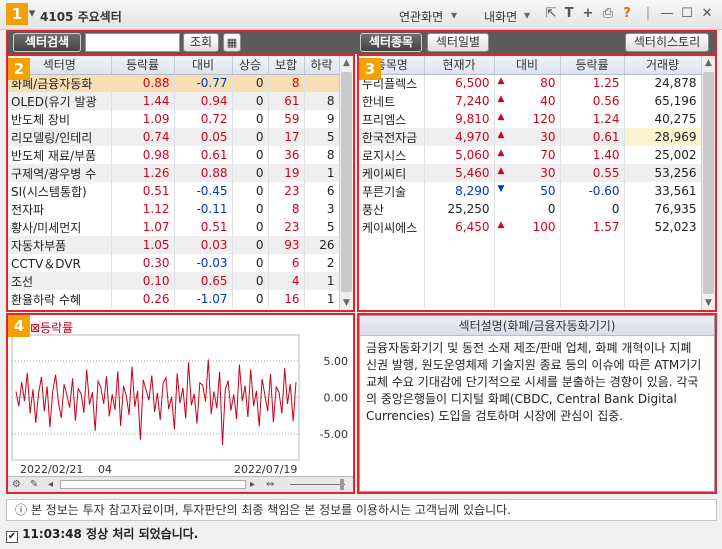  Describe the element at coordinates (663, 65) in the screenshot. I see `col-volume: 거래량` at that location.